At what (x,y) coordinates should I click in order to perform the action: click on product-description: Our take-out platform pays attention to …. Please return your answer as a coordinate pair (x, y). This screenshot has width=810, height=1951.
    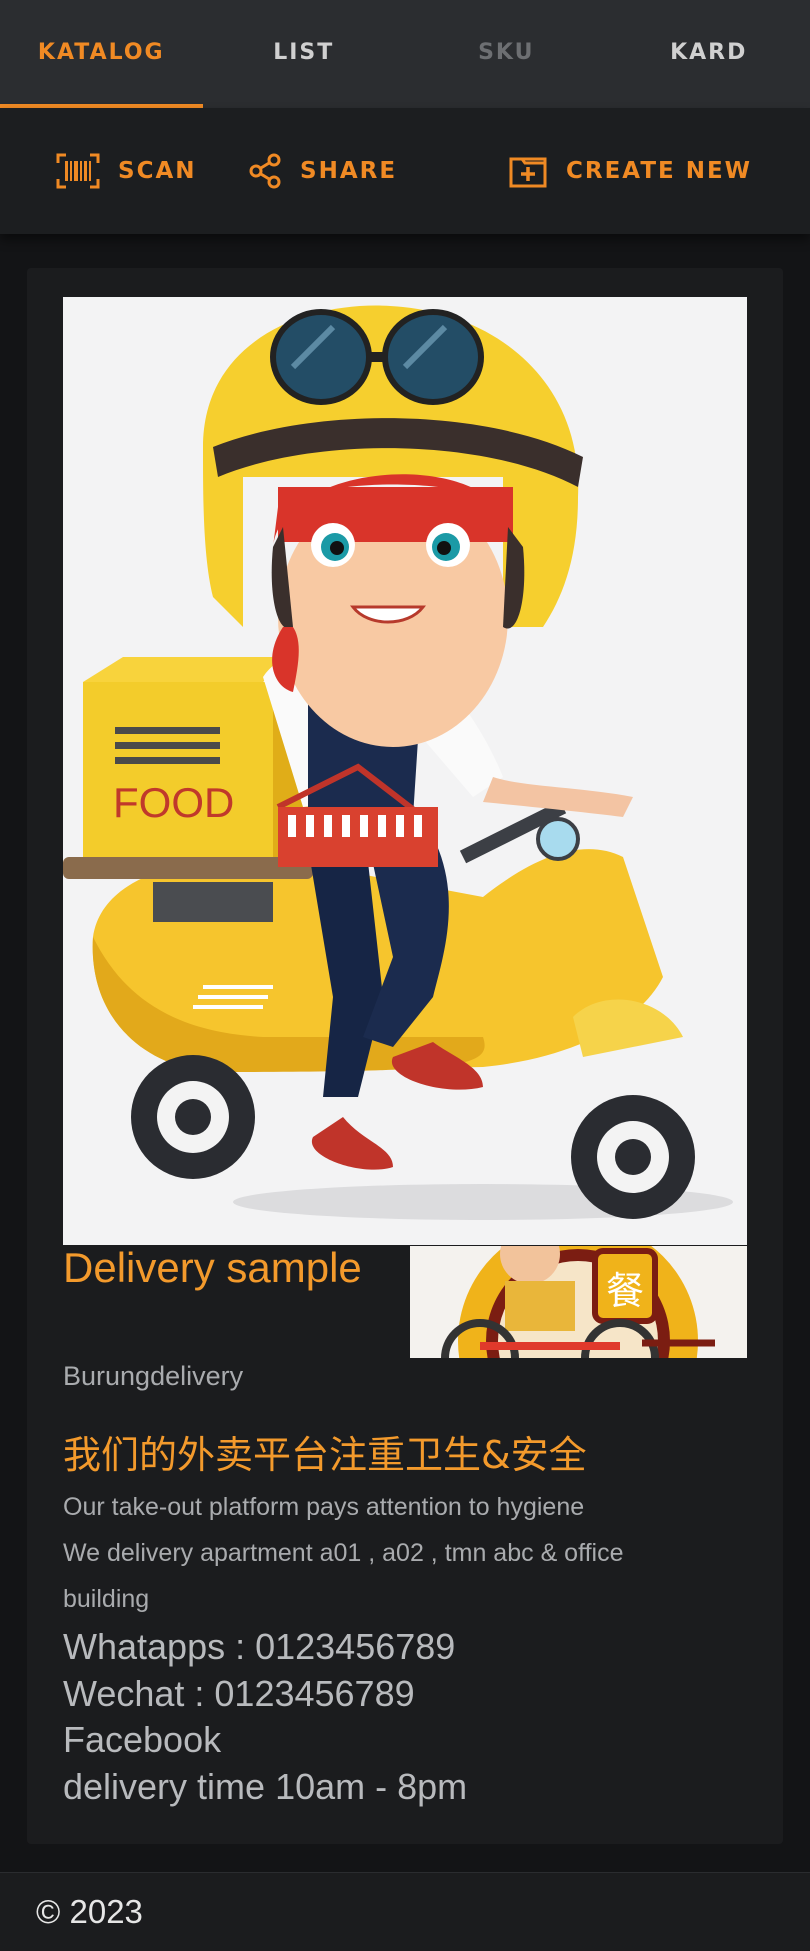
    Looking at the image, I should click on (383, 1553).